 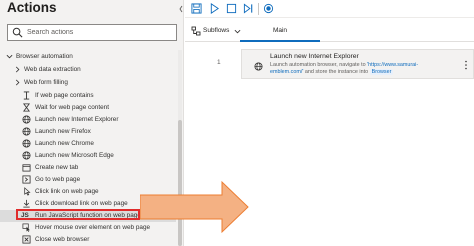 I want to click on more-options-icon, so click(x=466, y=65).